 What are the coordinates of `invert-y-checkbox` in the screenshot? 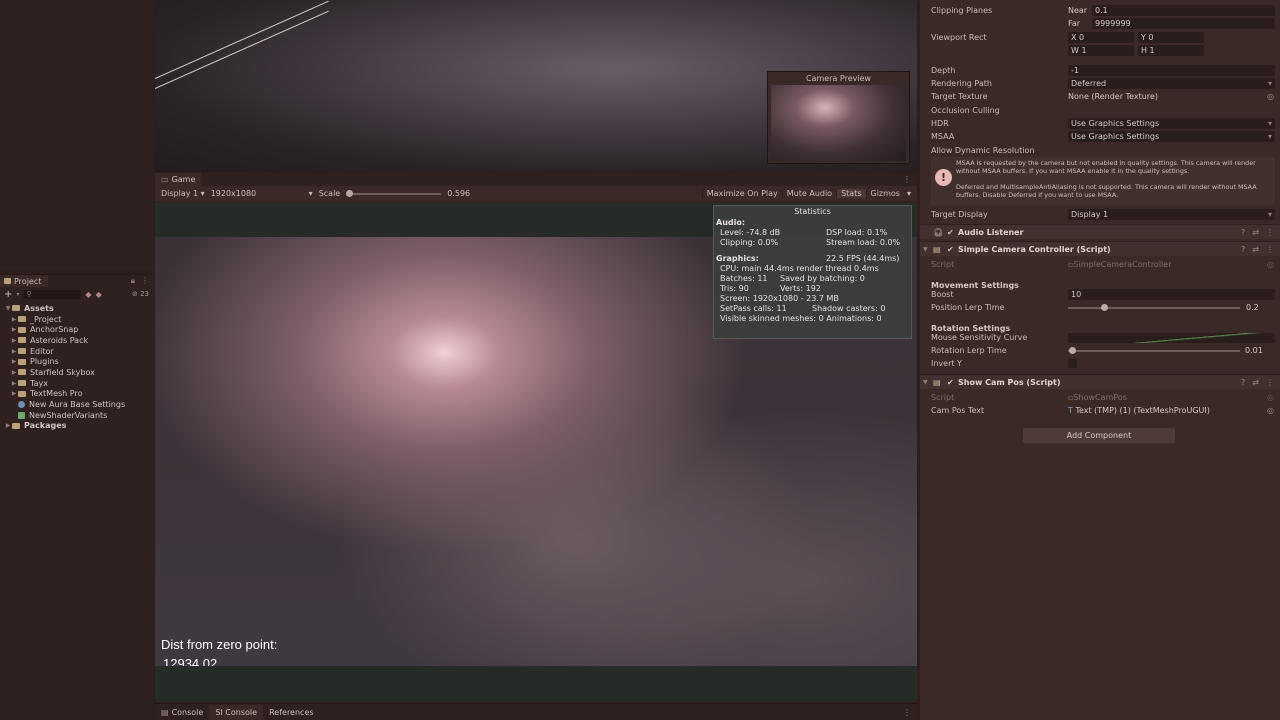 It's located at (1072, 363).